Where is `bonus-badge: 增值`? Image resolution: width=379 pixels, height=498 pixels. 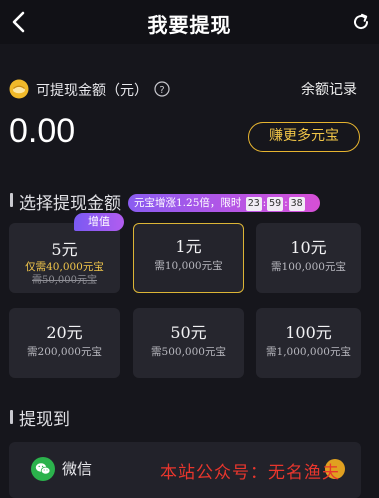 bonus-badge: 增值 is located at coordinates (99, 222).